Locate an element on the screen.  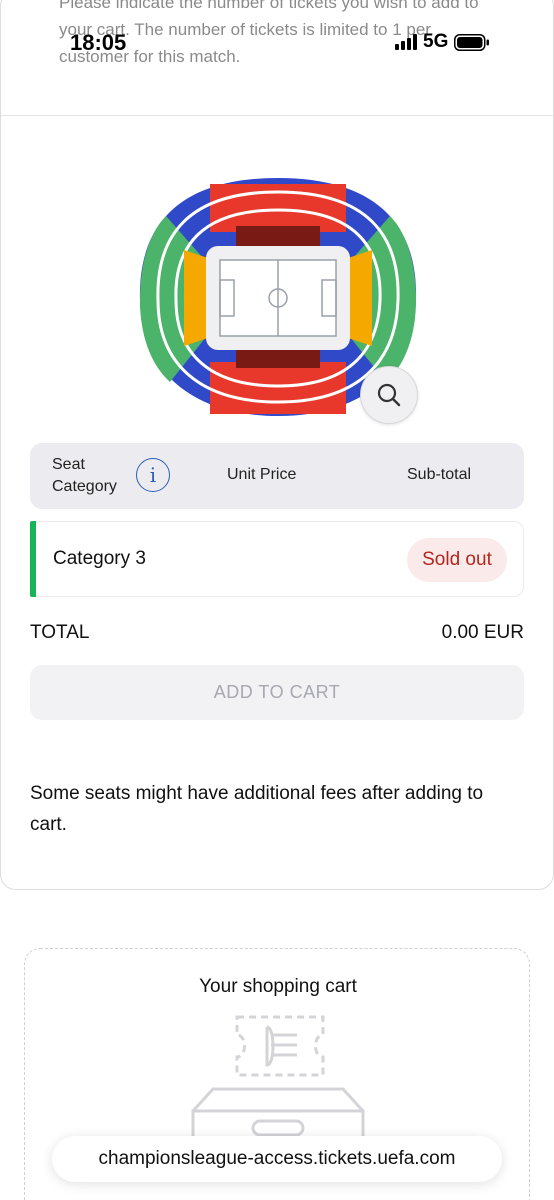
status-bar: 18:05 5G is located at coordinates (277, 40).